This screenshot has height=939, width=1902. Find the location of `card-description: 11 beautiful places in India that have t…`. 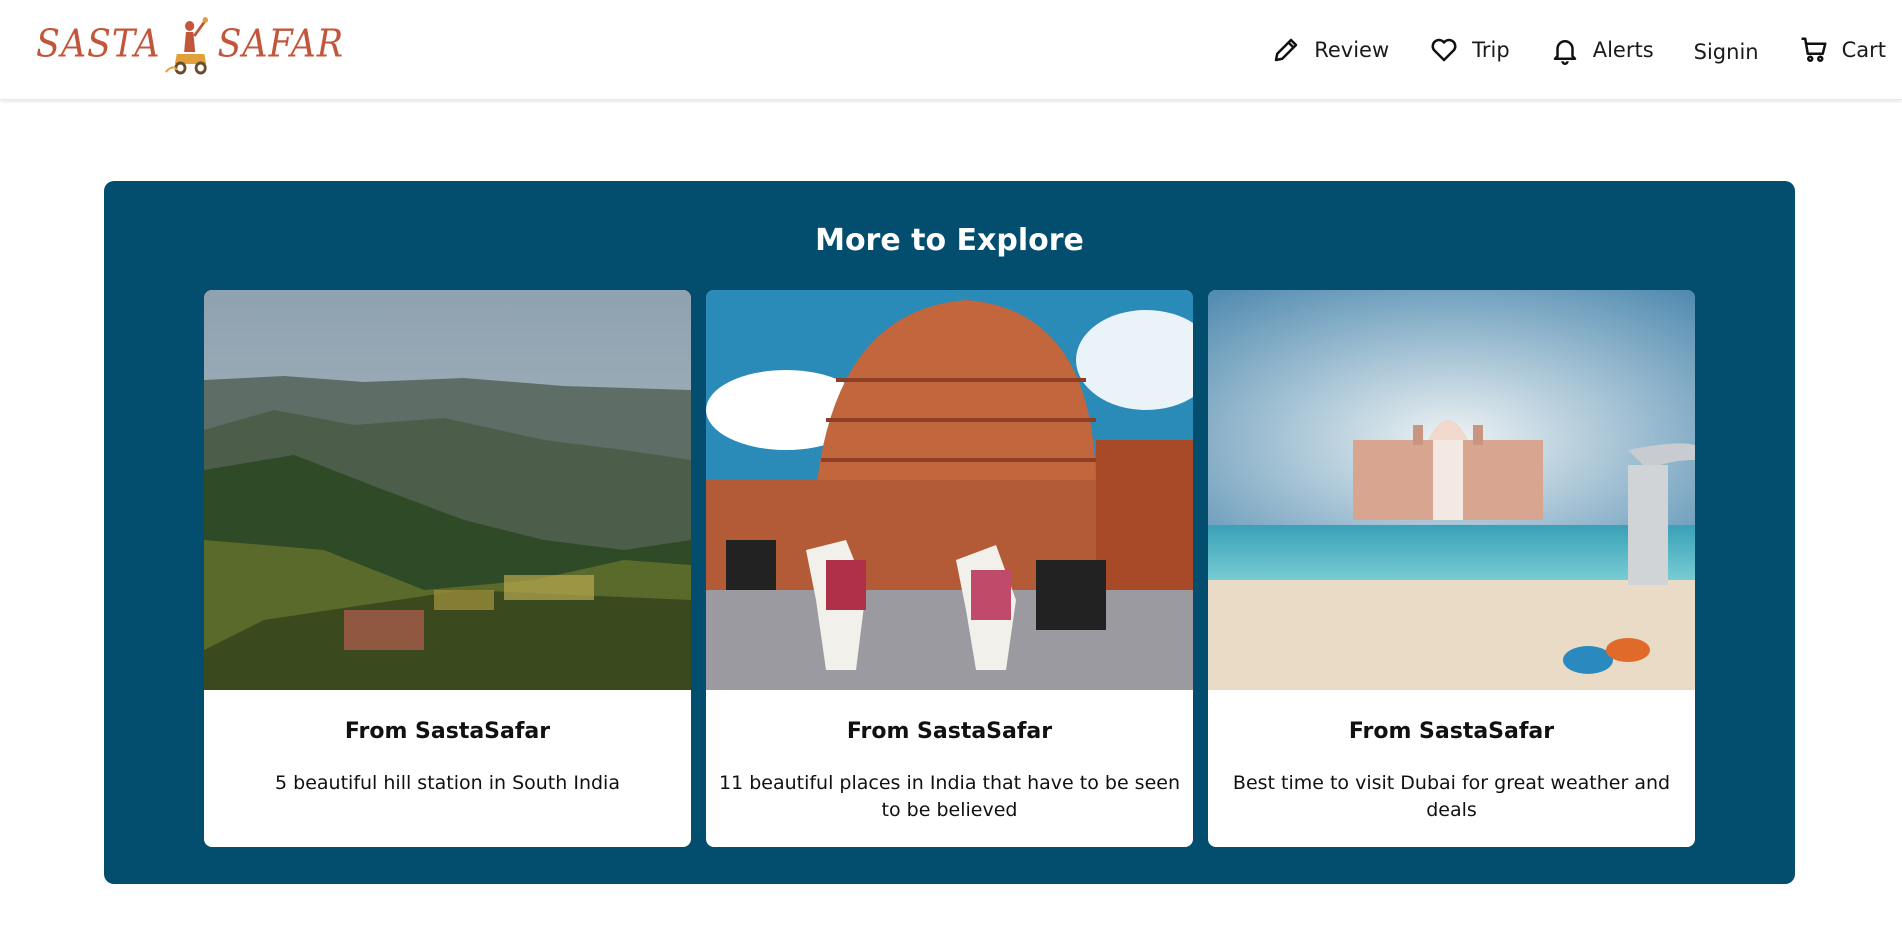

card-description: 11 beautiful places in India that have t… is located at coordinates (949, 796).